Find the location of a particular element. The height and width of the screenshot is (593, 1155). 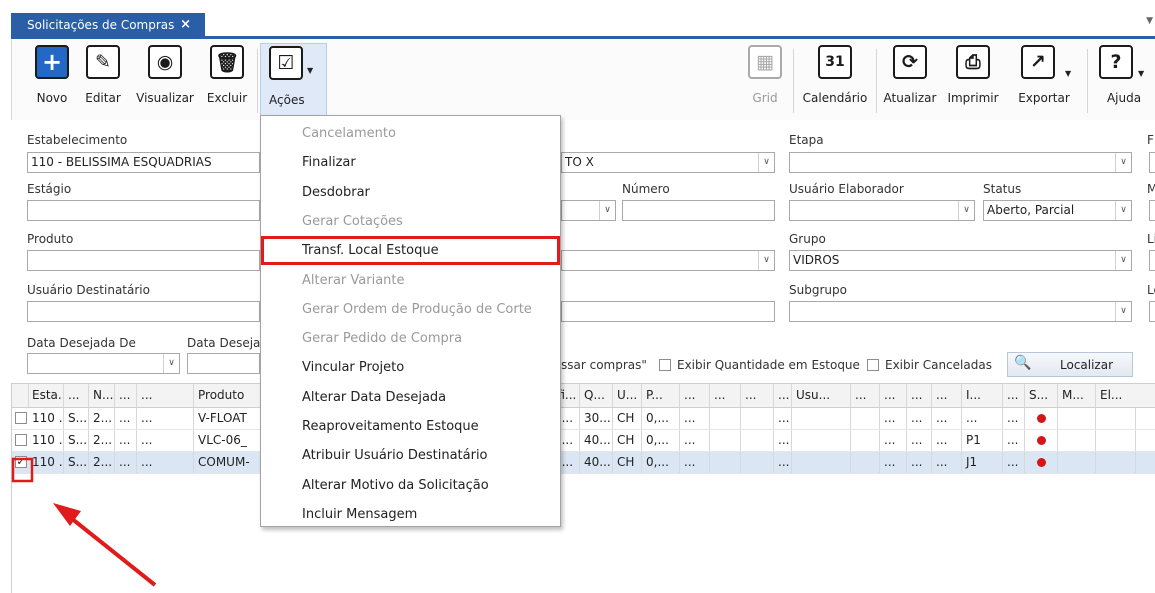

annotation-overlay is located at coordinates (84, 522).